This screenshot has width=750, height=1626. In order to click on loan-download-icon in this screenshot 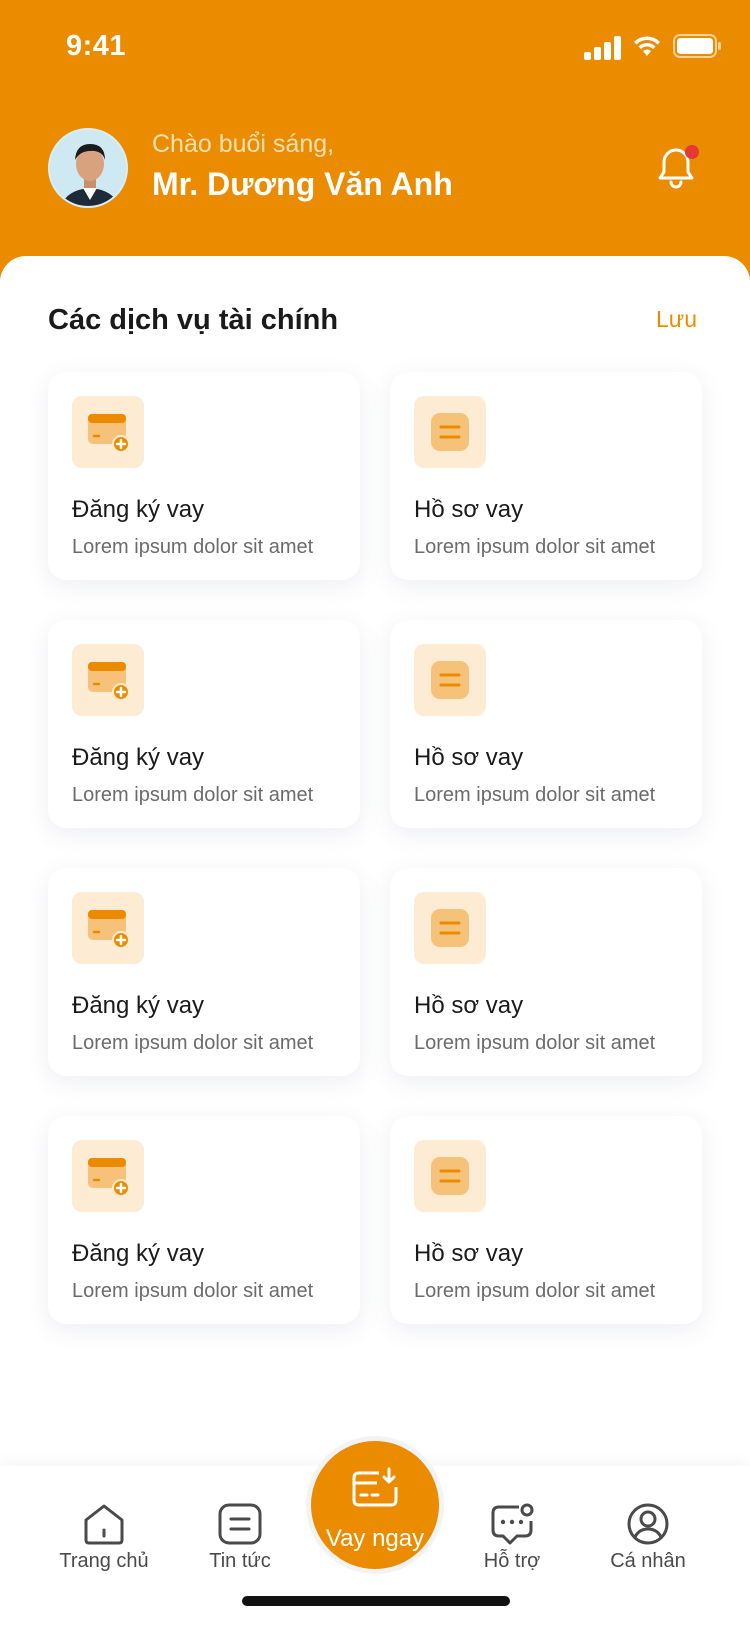, I will do `click(375, 1487)`.